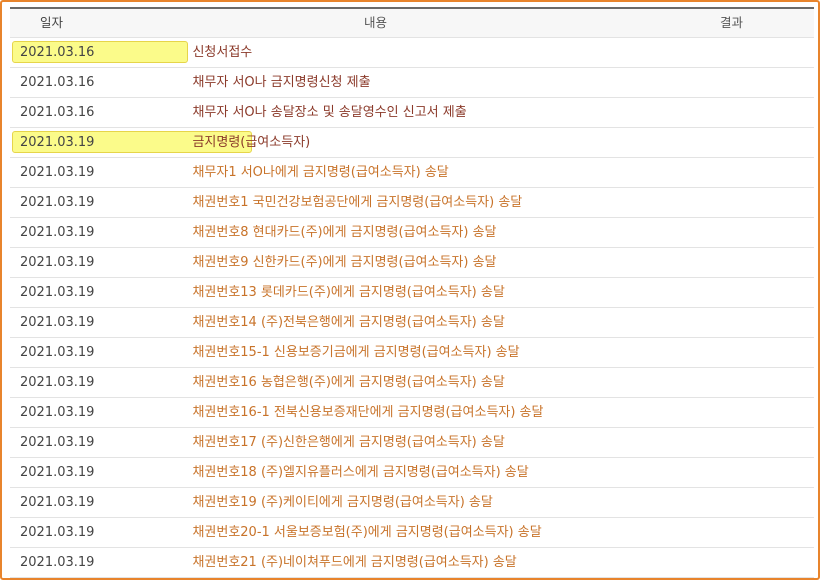  I want to click on row-content: 채무자1 서O나에게 금지명령(급여소득자) 송달, so click(320, 172).